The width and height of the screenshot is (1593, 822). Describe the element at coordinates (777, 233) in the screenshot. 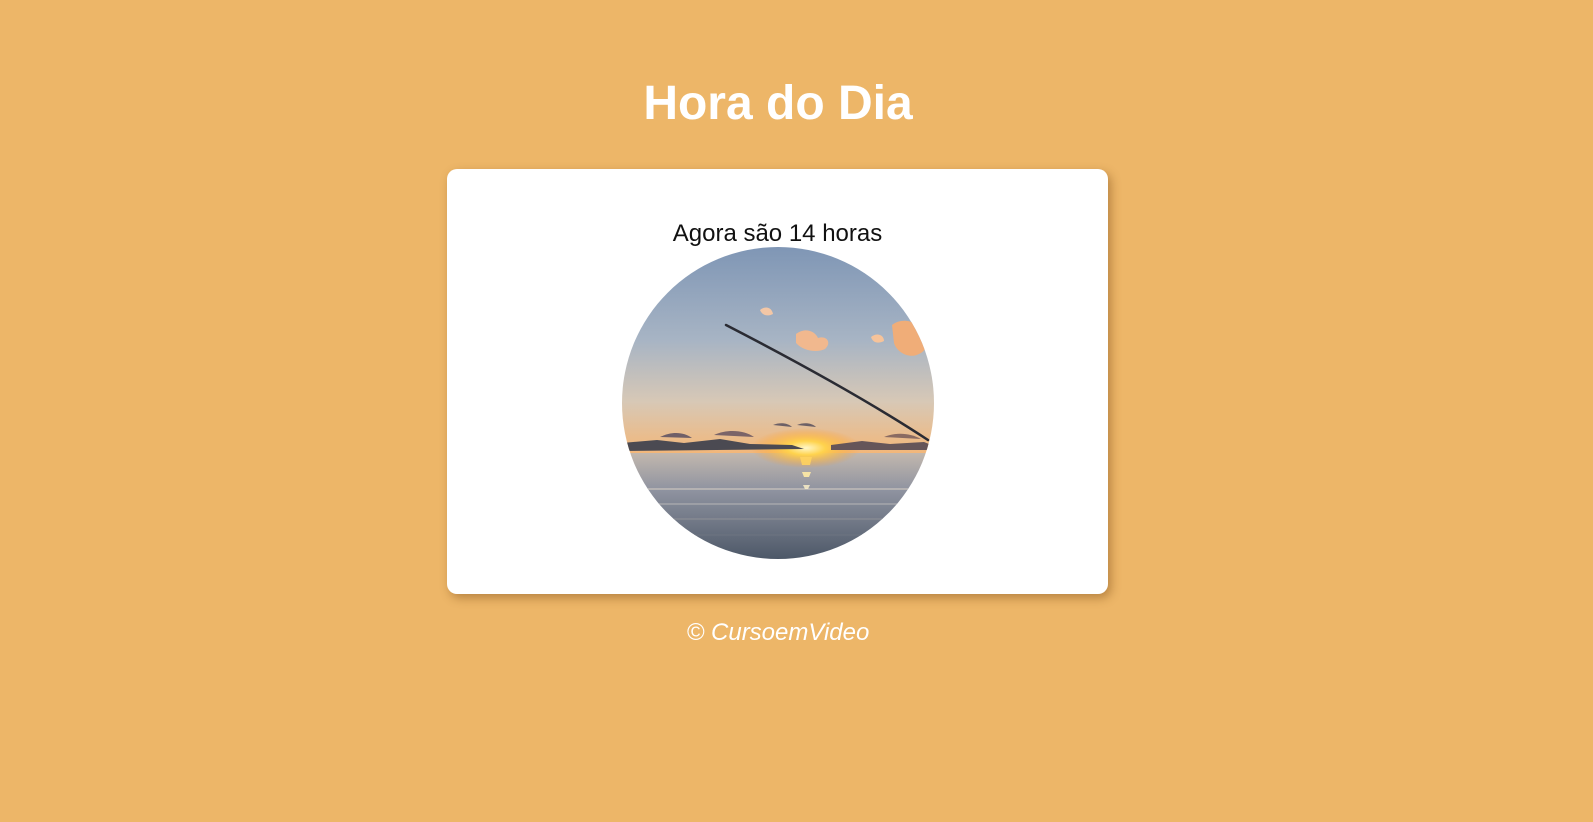

I see `time-message: Agora são 14 horas` at that location.